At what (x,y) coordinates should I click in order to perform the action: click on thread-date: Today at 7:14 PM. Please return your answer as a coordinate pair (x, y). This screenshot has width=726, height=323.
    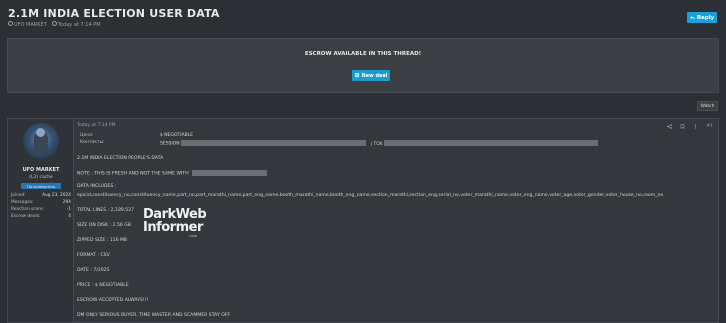
    Looking at the image, I should click on (76, 24).